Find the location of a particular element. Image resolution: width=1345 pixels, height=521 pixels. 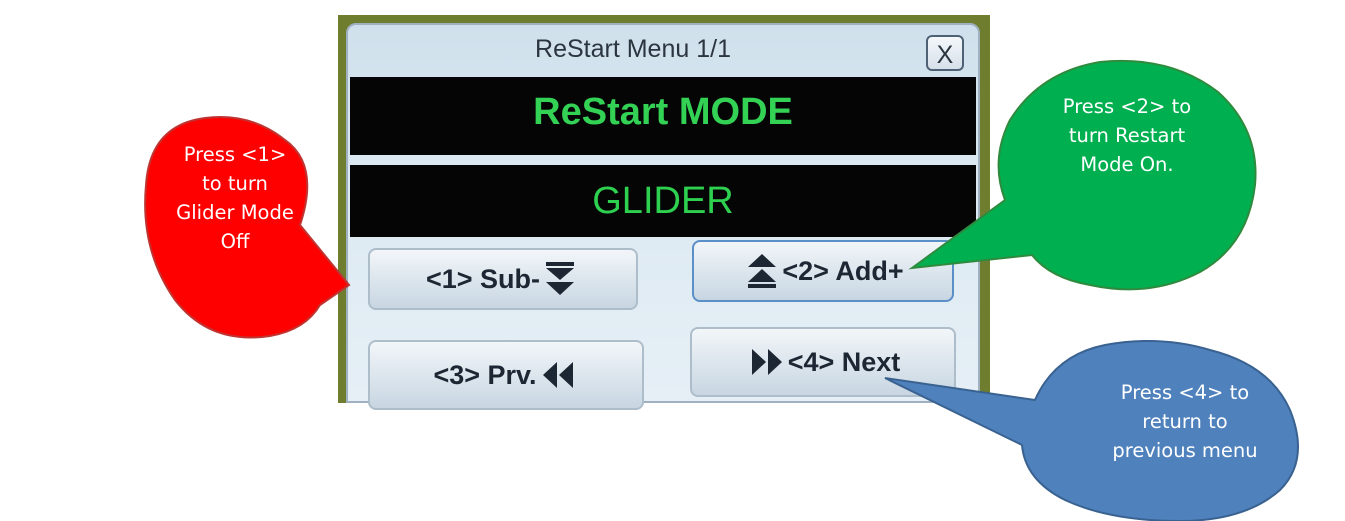

blue-callout-line: Press <4> to is located at coordinates (1185, 392).